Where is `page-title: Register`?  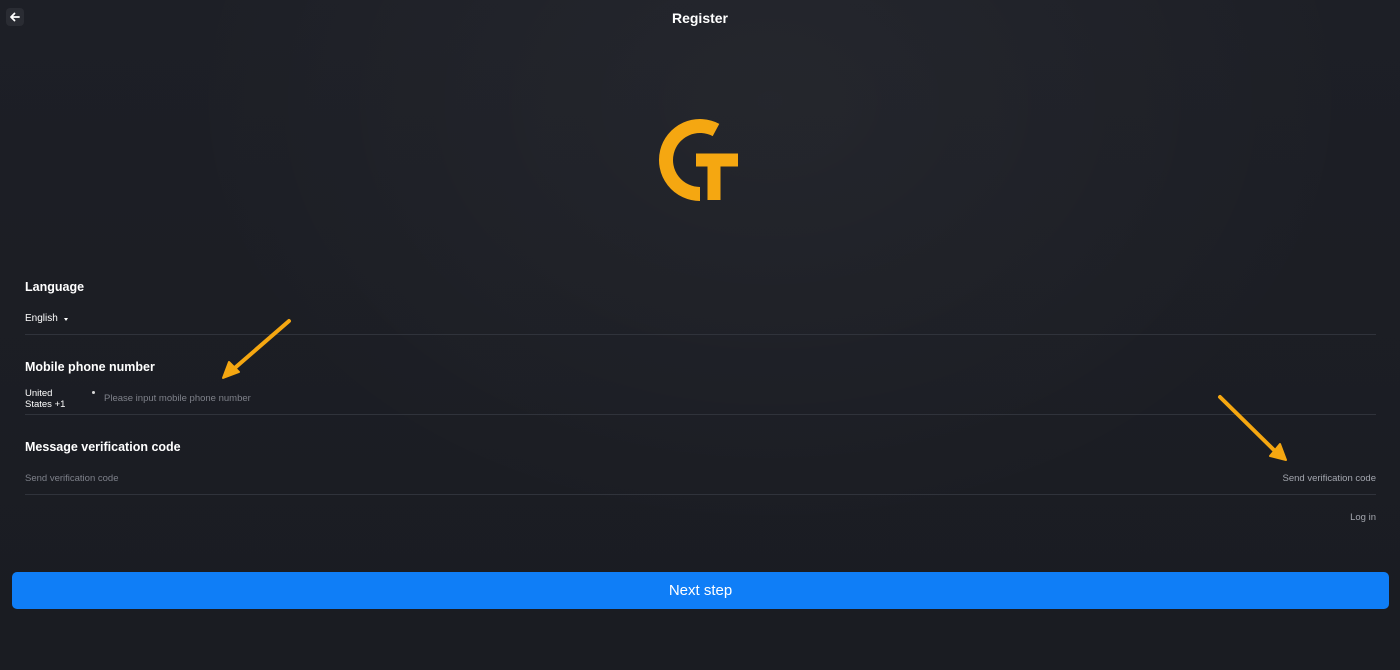
page-title: Register is located at coordinates (700, 18).